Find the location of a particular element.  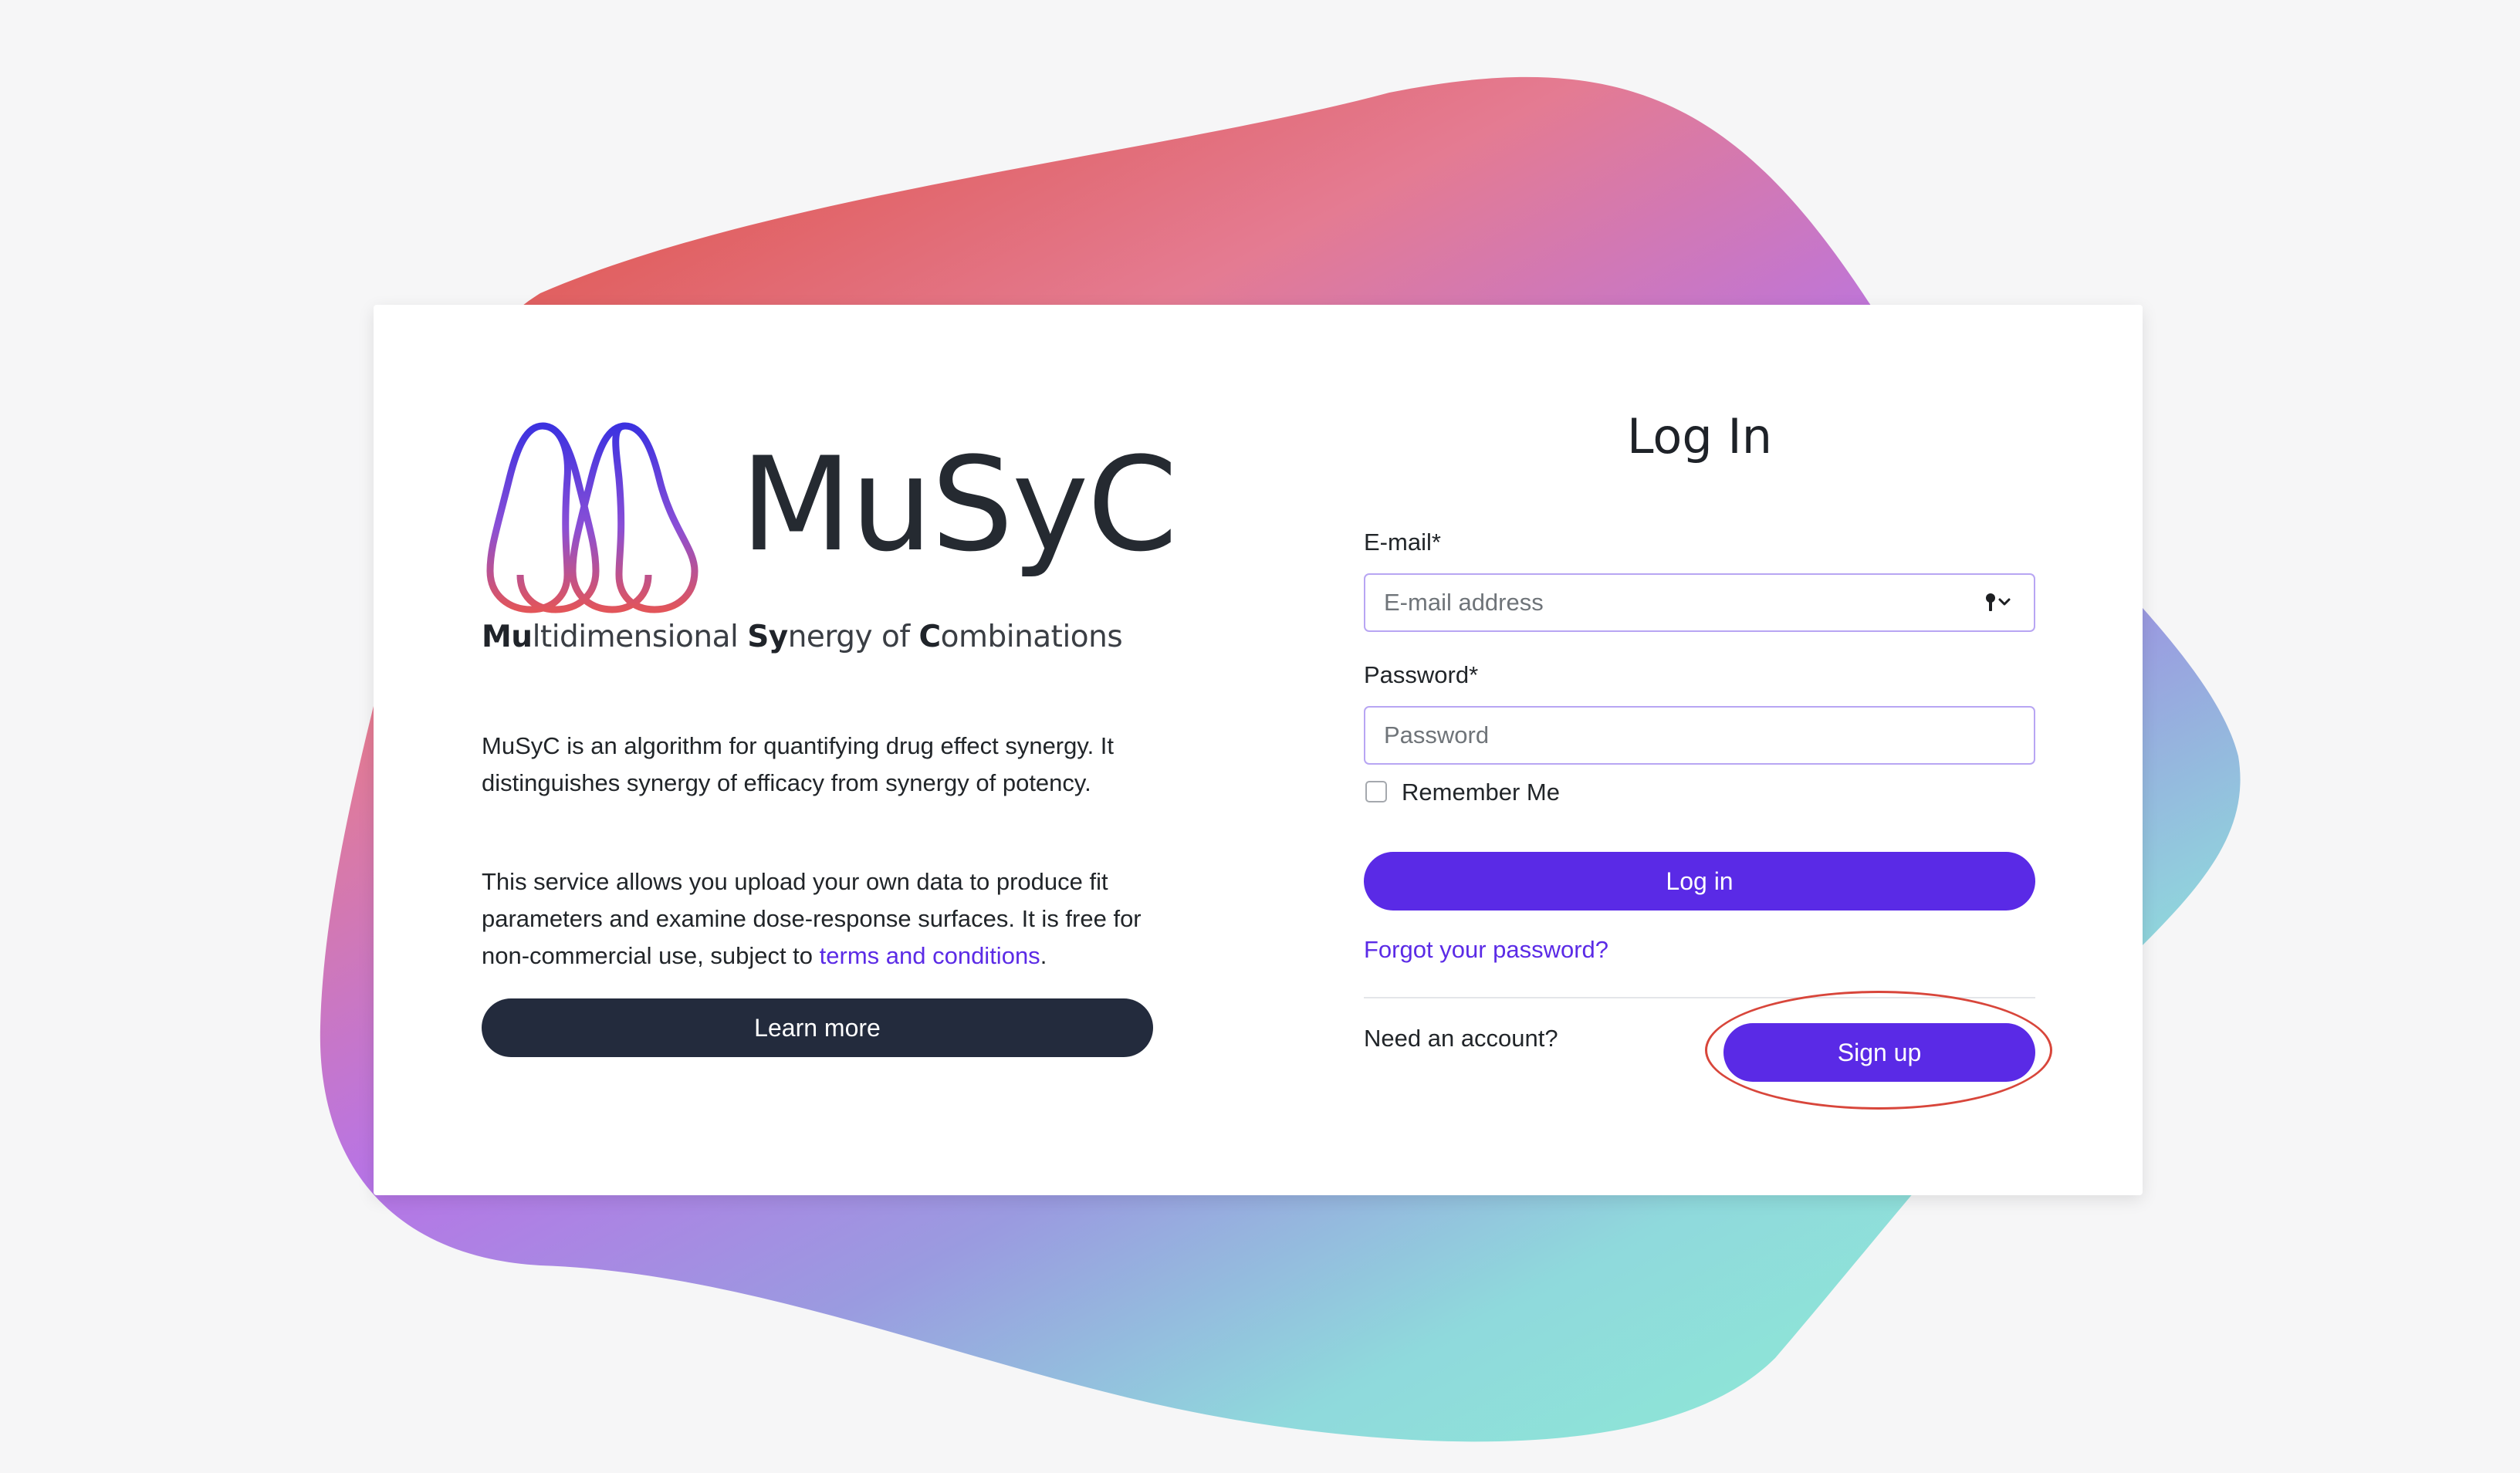

tagline-bold-sy: Sy is located at coordinates (767, 637).